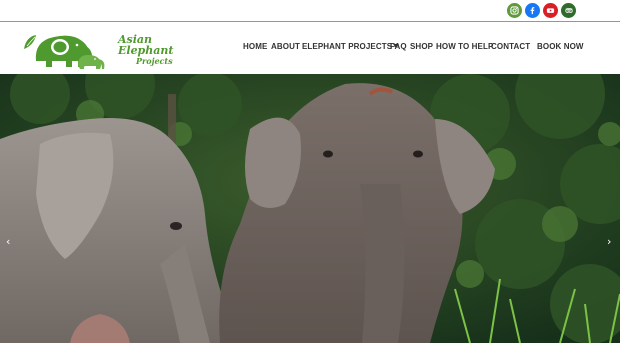  Describe the element at coordinates (398, 46) in the screenshot. I see `nav-faq: FAQ` at that location.